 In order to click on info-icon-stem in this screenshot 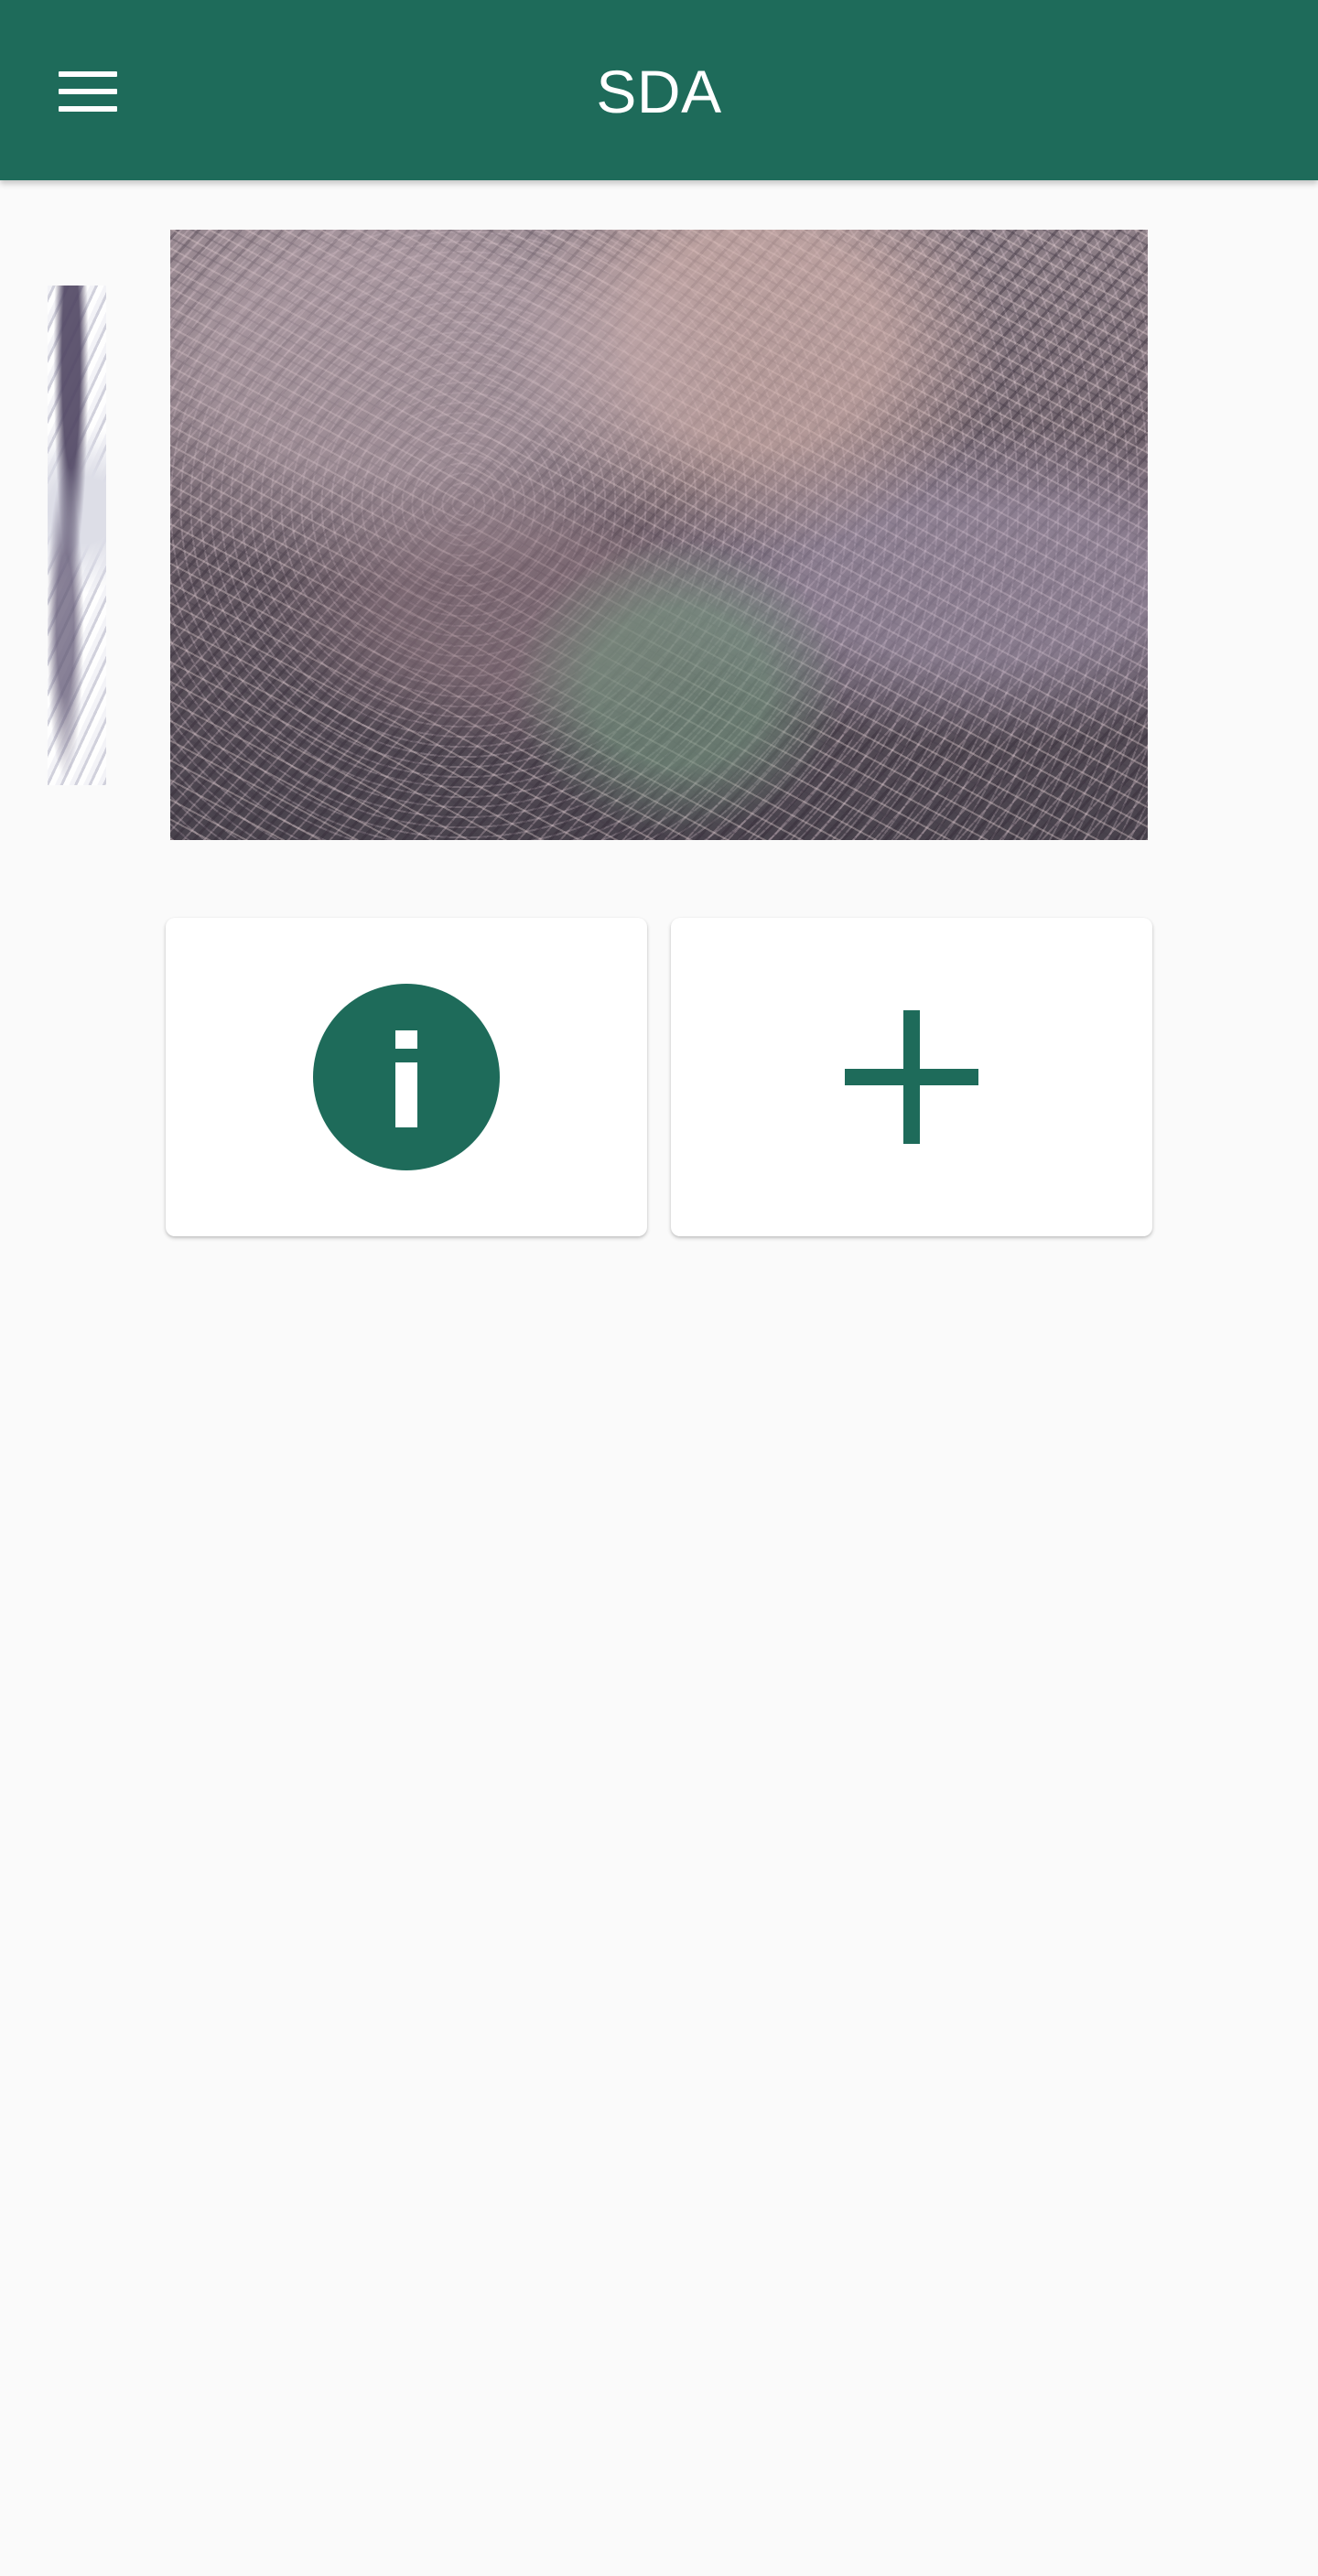, I will do `click(406, 1094)`.